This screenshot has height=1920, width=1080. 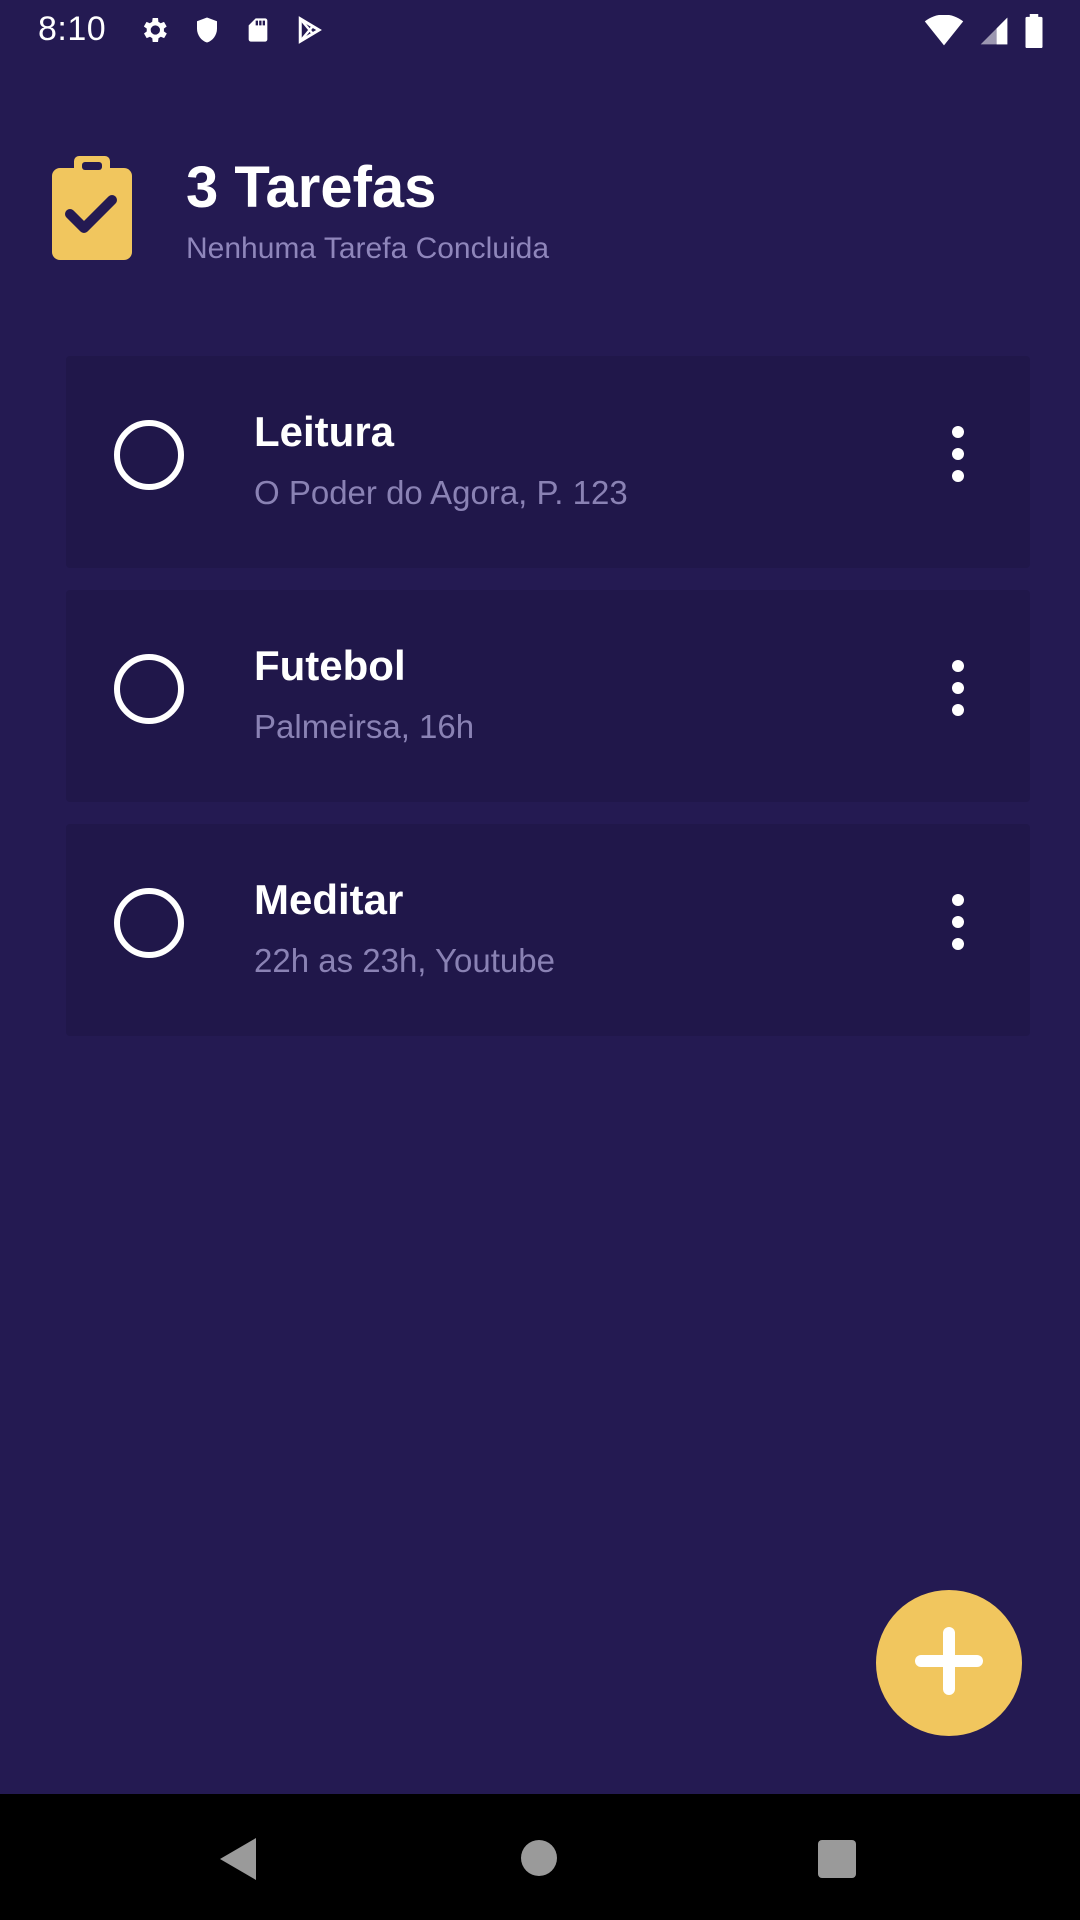 I want to click on task-item: Leitura O Poder do Agora, P. 123, so click(x=548, y=462).